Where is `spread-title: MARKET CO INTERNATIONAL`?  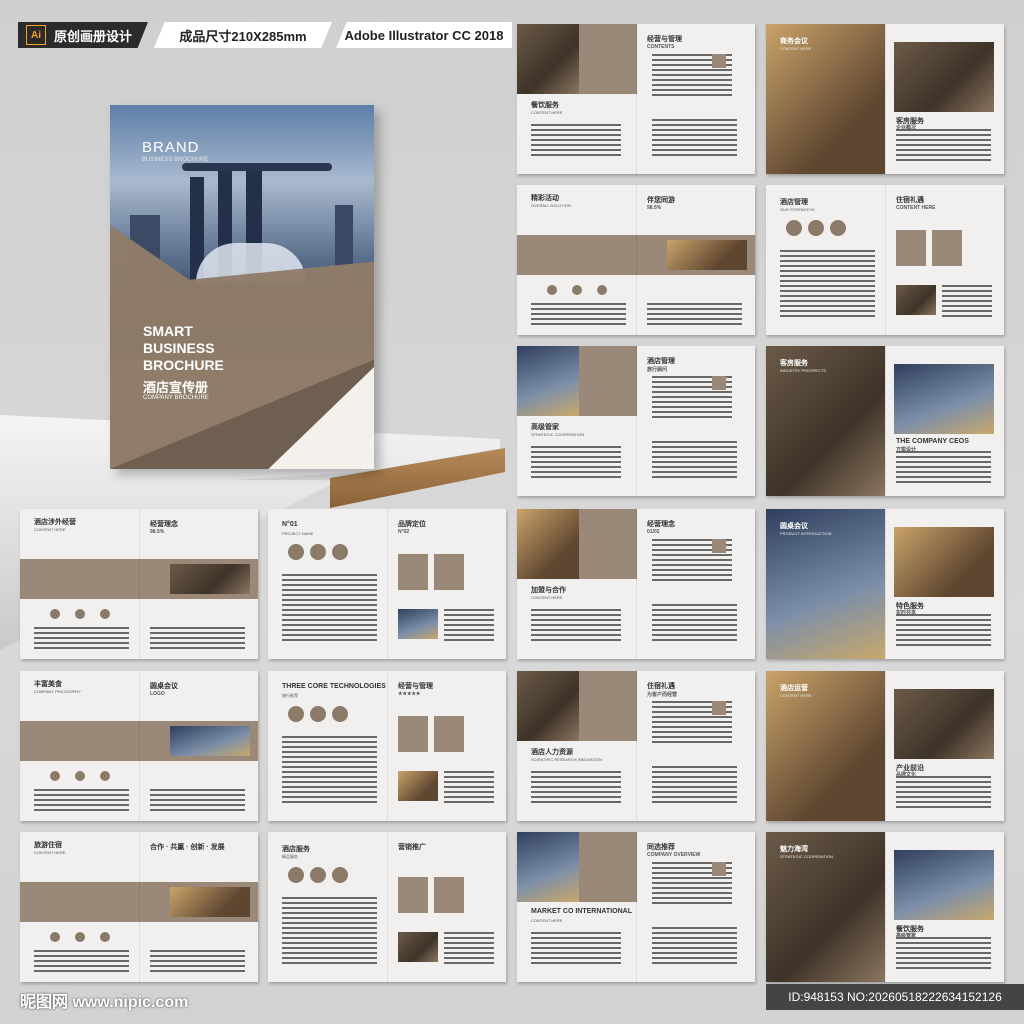 spread-title: MARKET CO INTERNATIONAL is located at coordinates (581, 911).